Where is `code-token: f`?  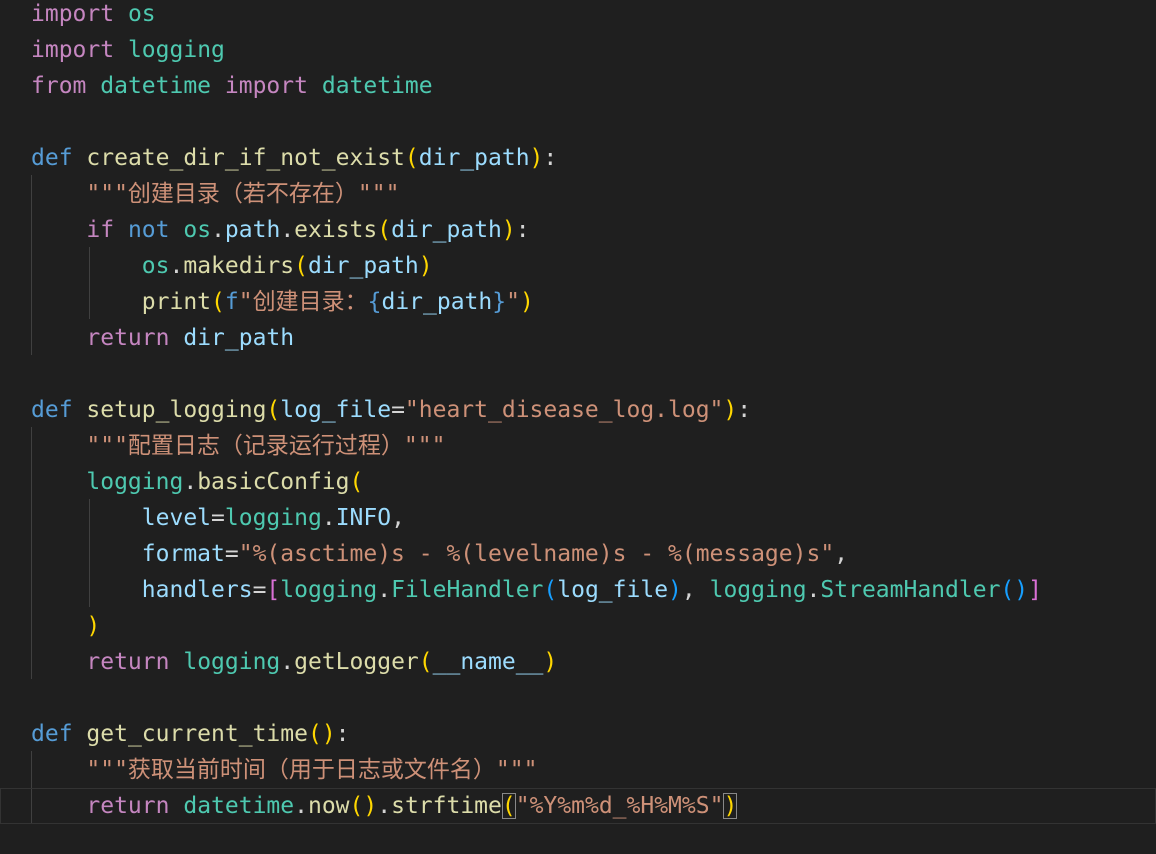 code-token: f is located at coordinates (231, 302).